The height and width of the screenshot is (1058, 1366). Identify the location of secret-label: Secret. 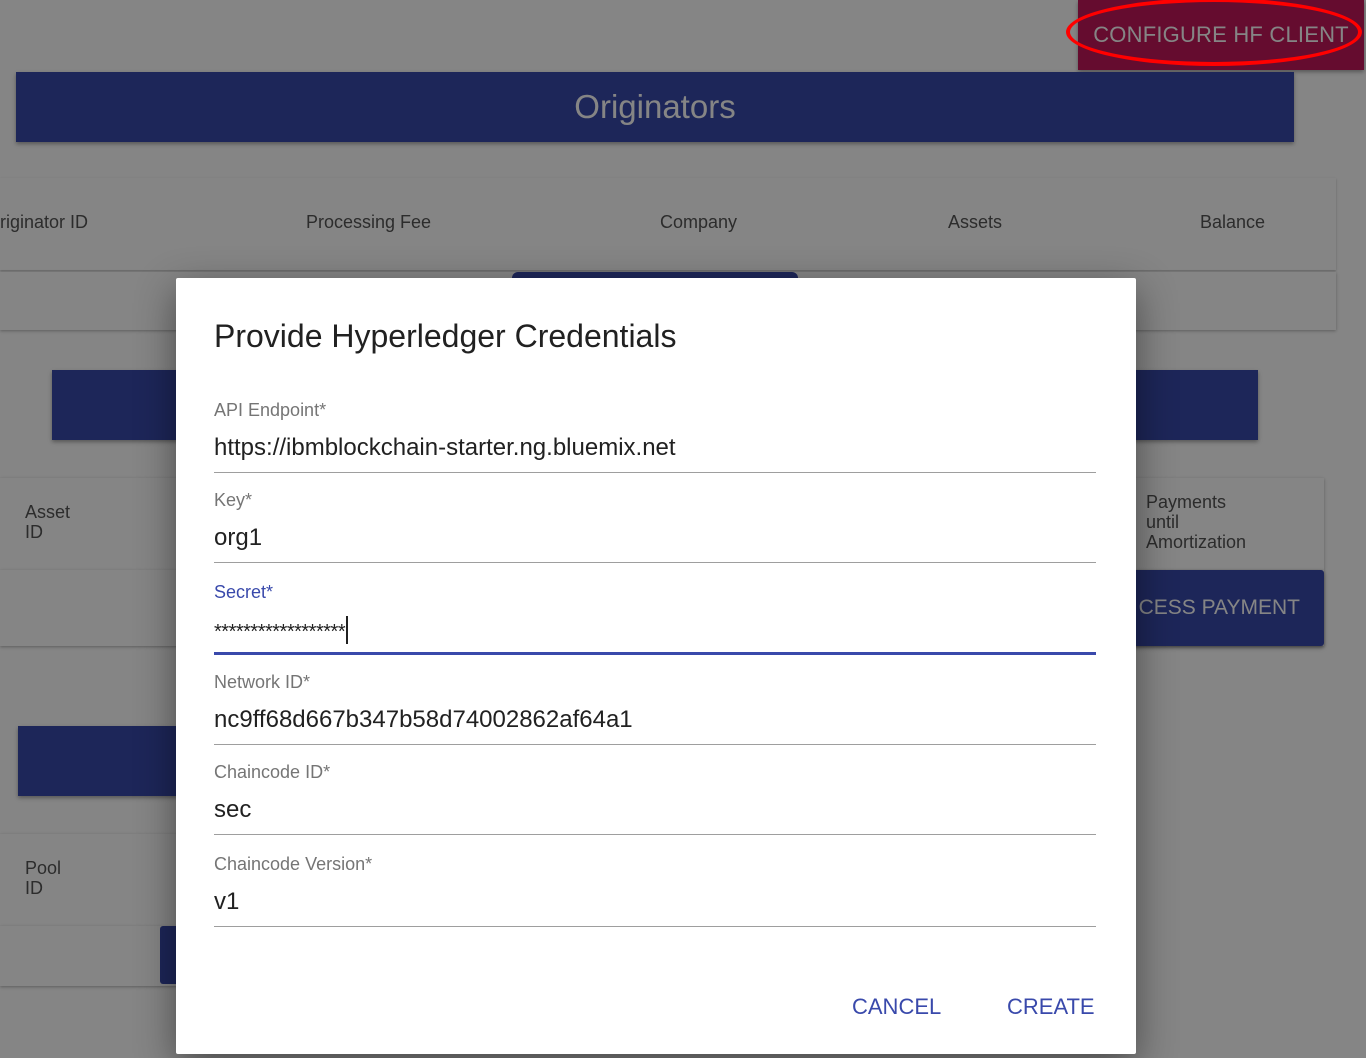
(240, 592).